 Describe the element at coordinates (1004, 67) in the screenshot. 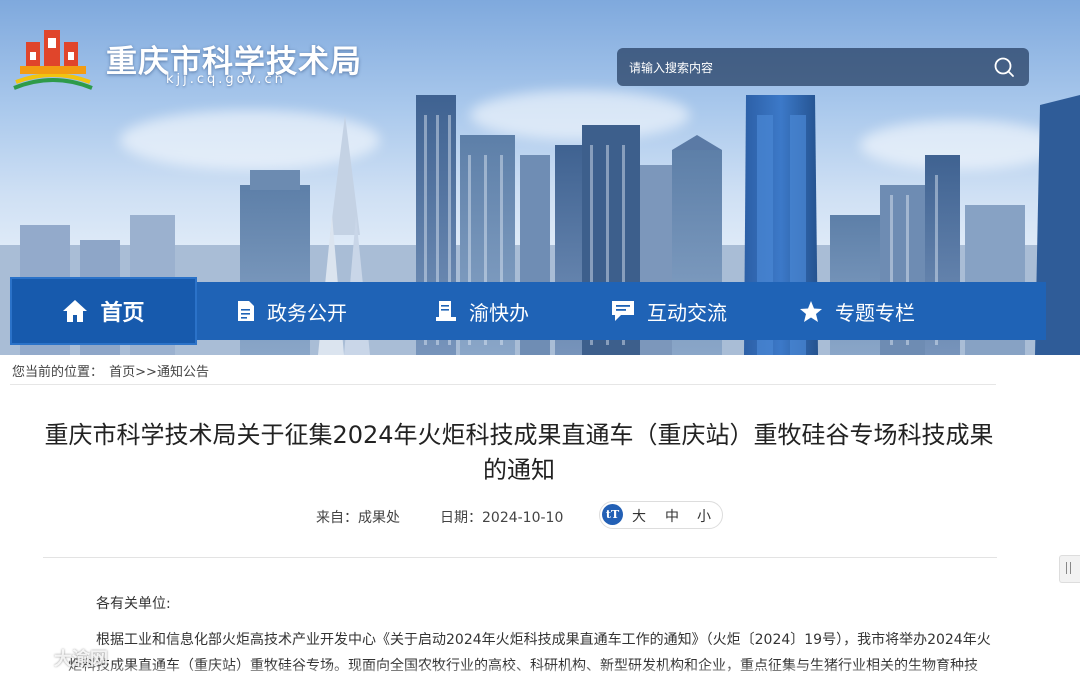

I see `search-icon` at that location.